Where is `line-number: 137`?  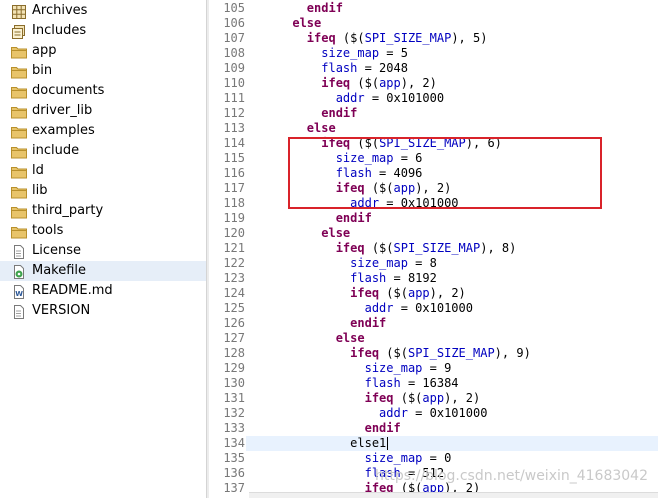 line-number: 137 is located at coordinates (234, 488).